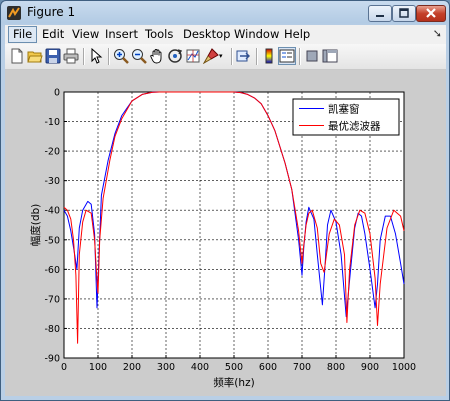 Image resolution: width=450 pixels, height=401 pixels. What do you see at coordinates (139, 56) in the screenshot?
I see `zoom-out-icon` at bounding box center [139, 56].